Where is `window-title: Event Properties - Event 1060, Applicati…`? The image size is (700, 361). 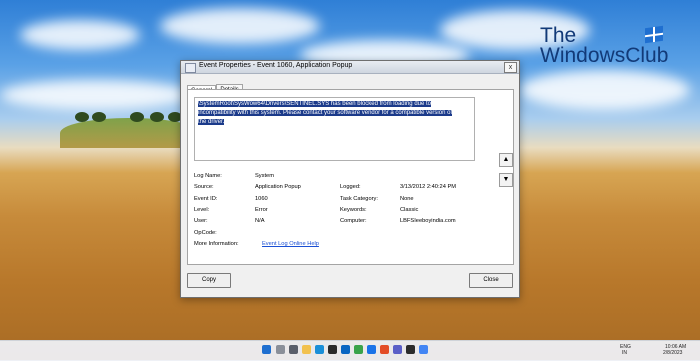 window-title: Event Properties - Event 1060, Applicati… is located at coordinates (276, 65).